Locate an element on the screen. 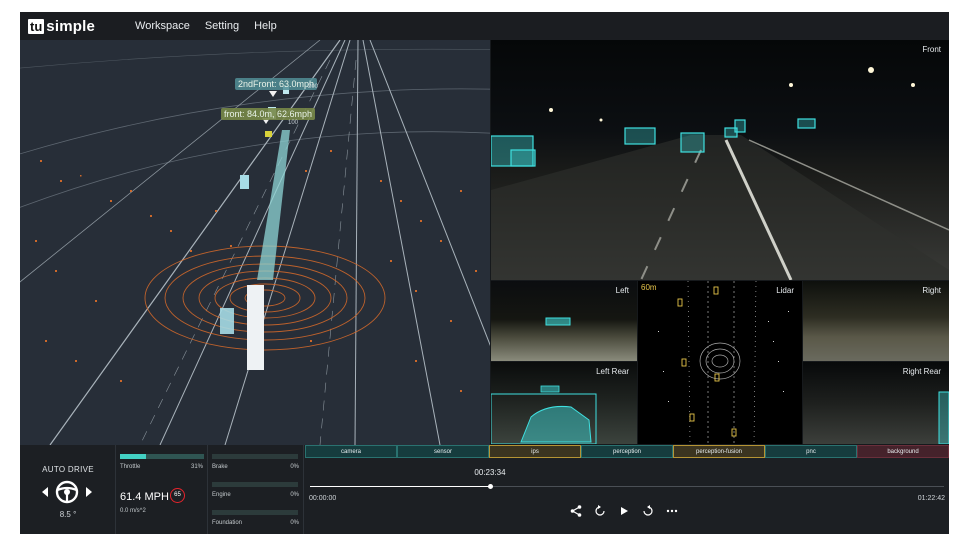  logo: tu simple is located at coordinates (61, 26).